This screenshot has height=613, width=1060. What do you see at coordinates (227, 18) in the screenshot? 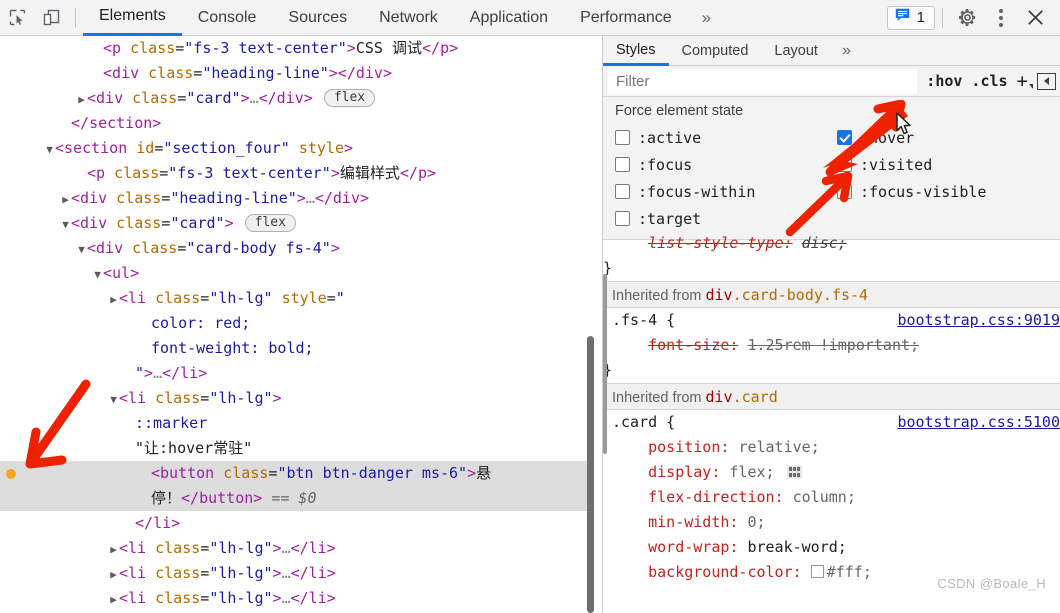
I see `tab-console: Console` at bounding box center [227, 18].